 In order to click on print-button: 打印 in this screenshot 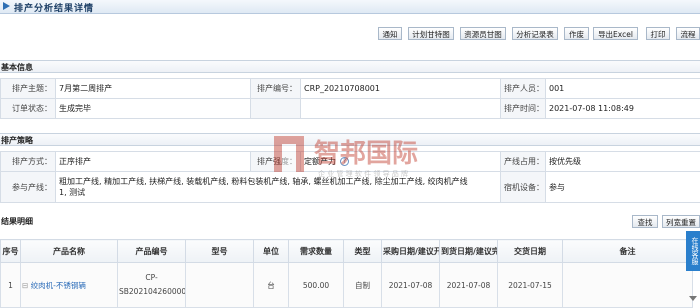, I will do `click(658, 33)`.